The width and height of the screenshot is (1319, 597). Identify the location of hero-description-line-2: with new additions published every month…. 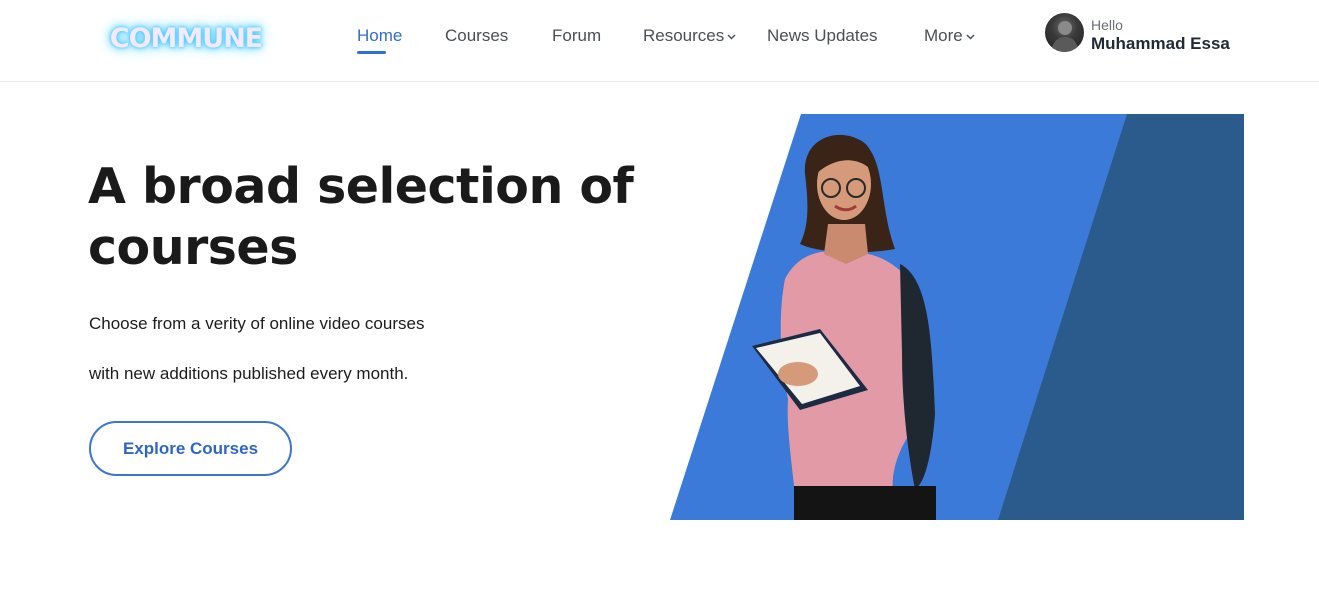
(249, 373).